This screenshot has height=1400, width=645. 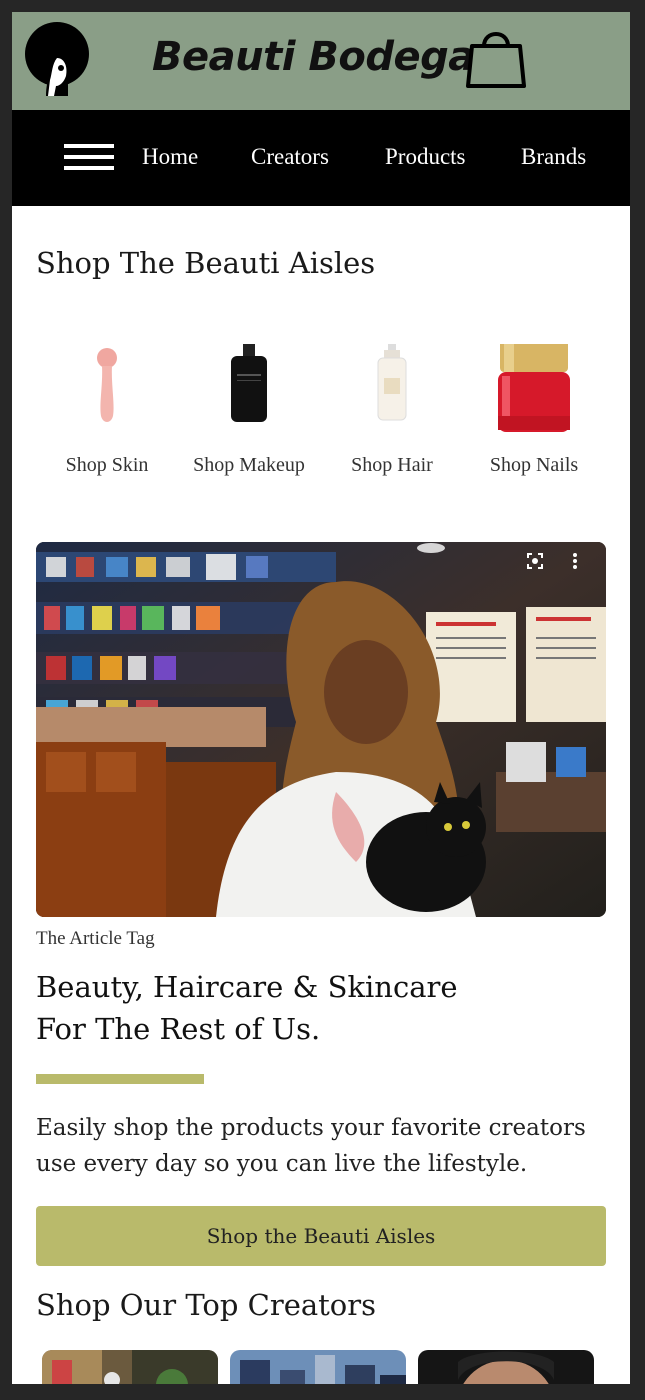 What do you see at coordinates (290, 157) in the screenshot?
I see `nav-creators: Creators` at bounding box center [290, 157].